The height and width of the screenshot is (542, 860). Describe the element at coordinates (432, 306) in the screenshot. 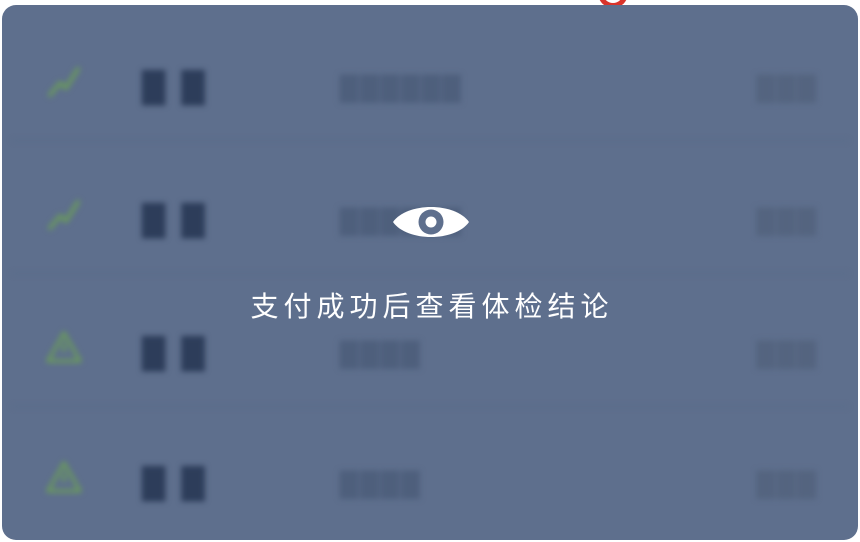

I see `pay-to-view-message: 支付成功后查看体检结论` at that location.